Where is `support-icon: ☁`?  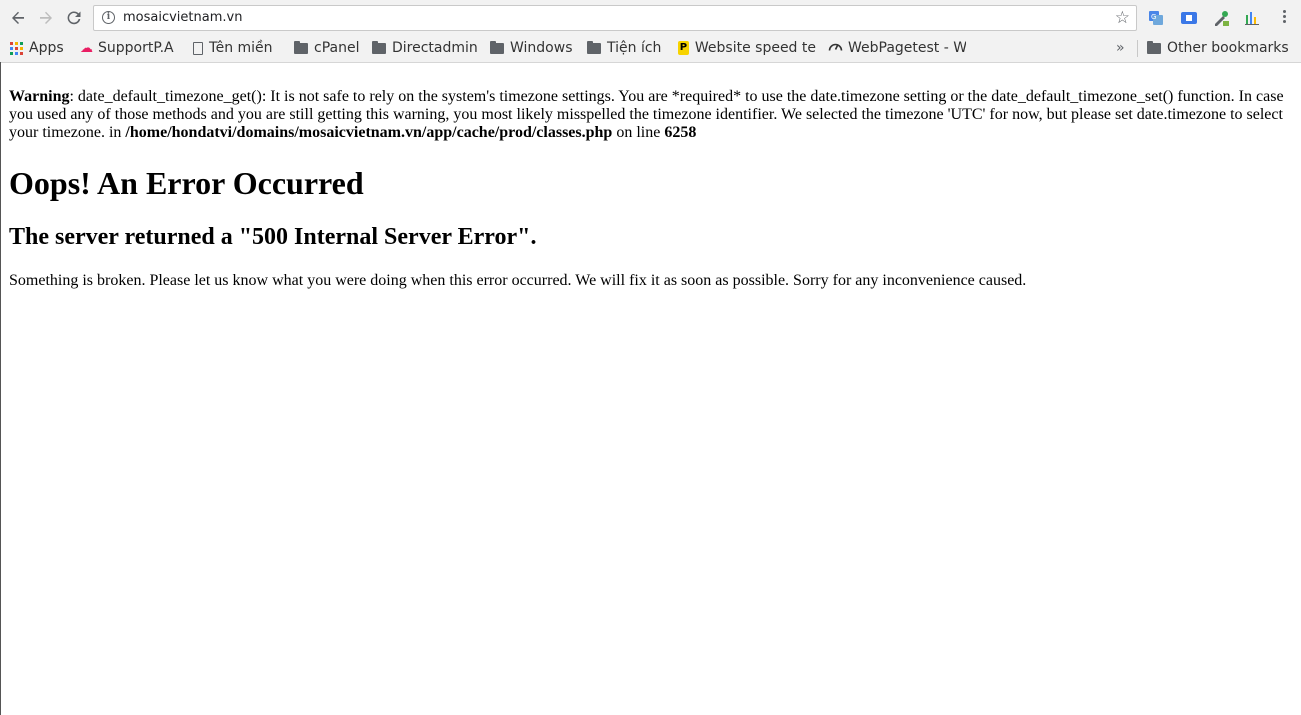 support-icon: ☁ is located at coordinates (86, 48).